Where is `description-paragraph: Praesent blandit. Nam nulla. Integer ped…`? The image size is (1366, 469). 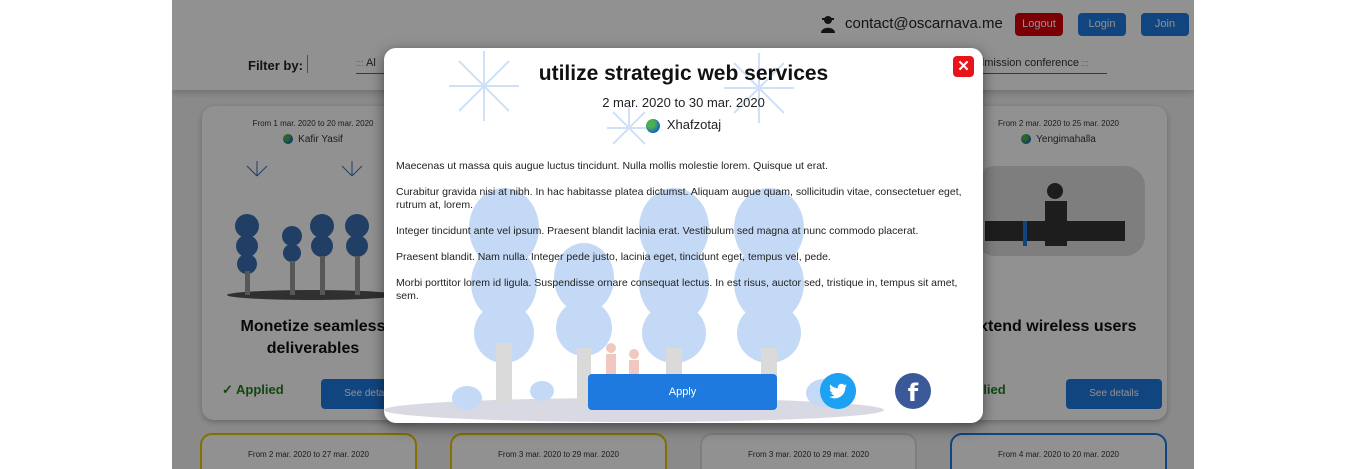 description-paragraph: Praesent blandit. Nam nulla. Integer ped… is located at coordinates (613, 257).